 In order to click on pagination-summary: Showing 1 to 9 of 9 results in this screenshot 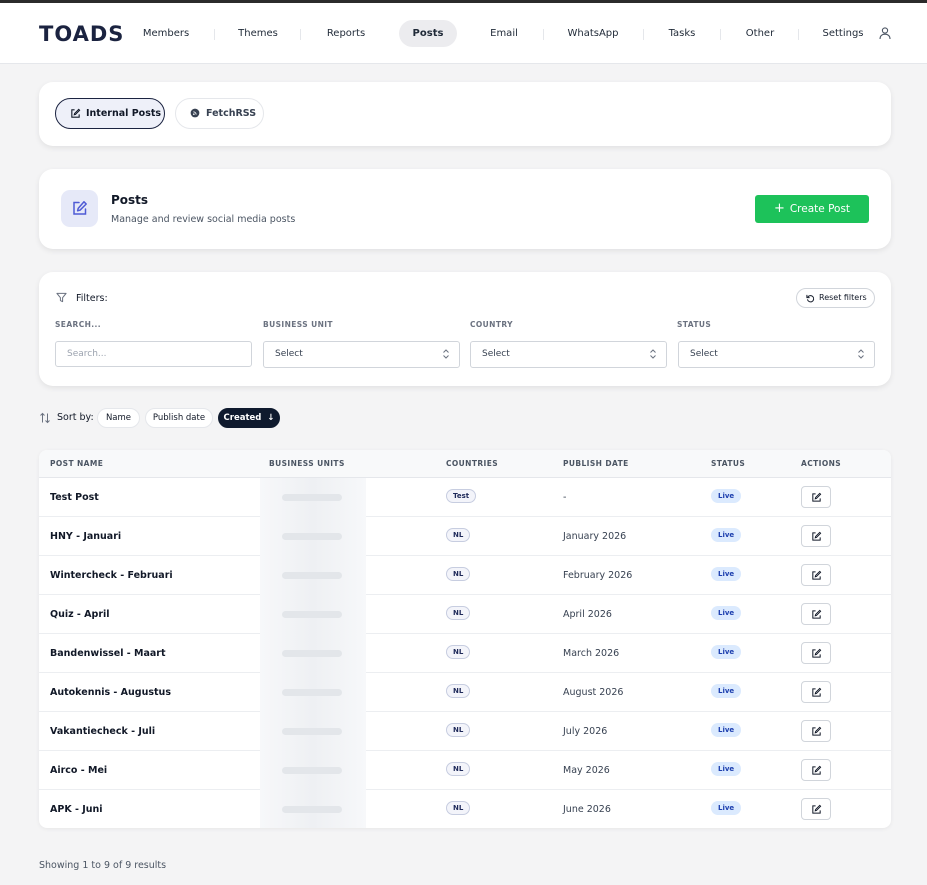, I will do `click(103, 865)`.